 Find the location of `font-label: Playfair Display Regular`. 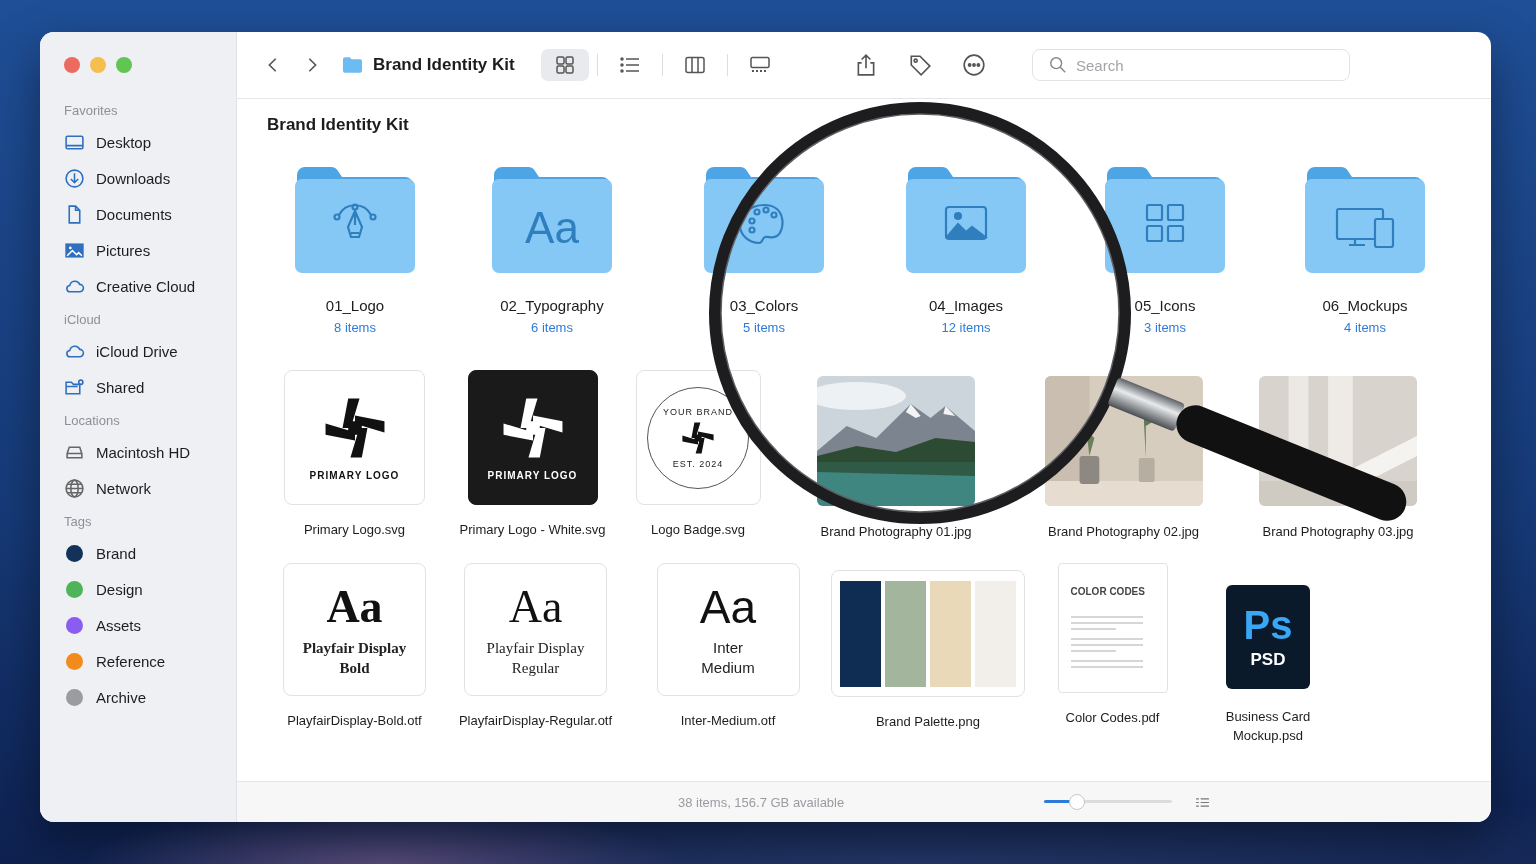

font-label: Playfair Display Regular is located at coordinates (535, 658).